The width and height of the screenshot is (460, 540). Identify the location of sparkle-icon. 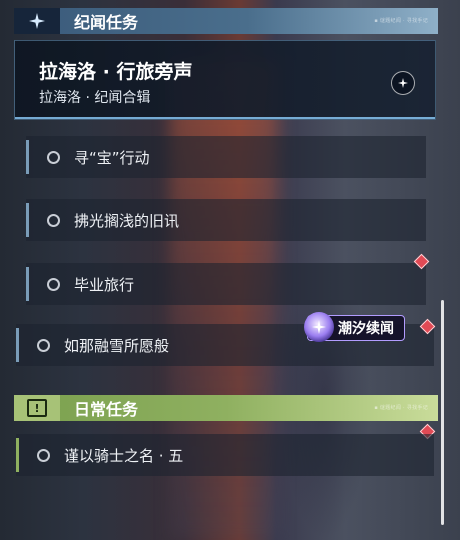
(37, 21).